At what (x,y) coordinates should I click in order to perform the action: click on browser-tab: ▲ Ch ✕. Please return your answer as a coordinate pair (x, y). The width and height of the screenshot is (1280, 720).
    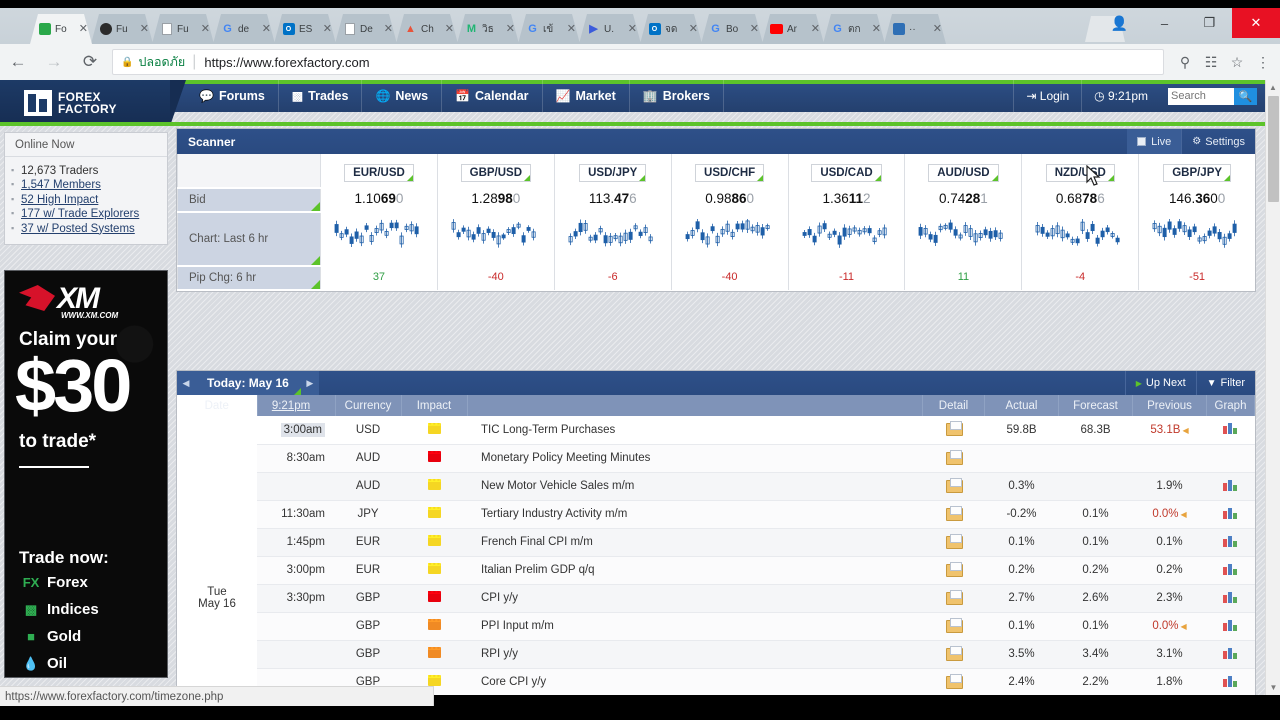
    Looking at the image, I should click on (427, 29).